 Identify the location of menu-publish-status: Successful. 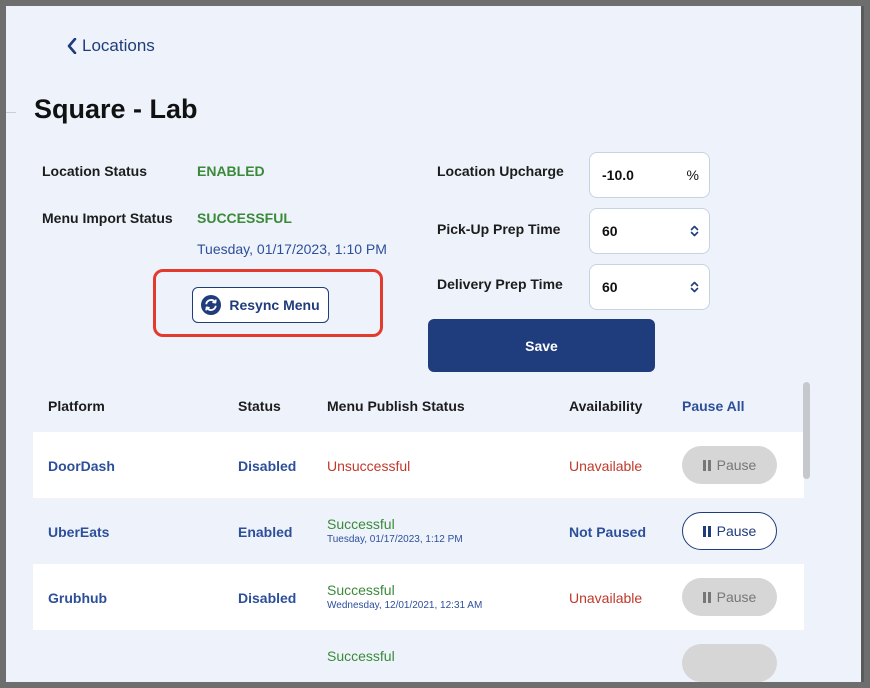
(361, 656).